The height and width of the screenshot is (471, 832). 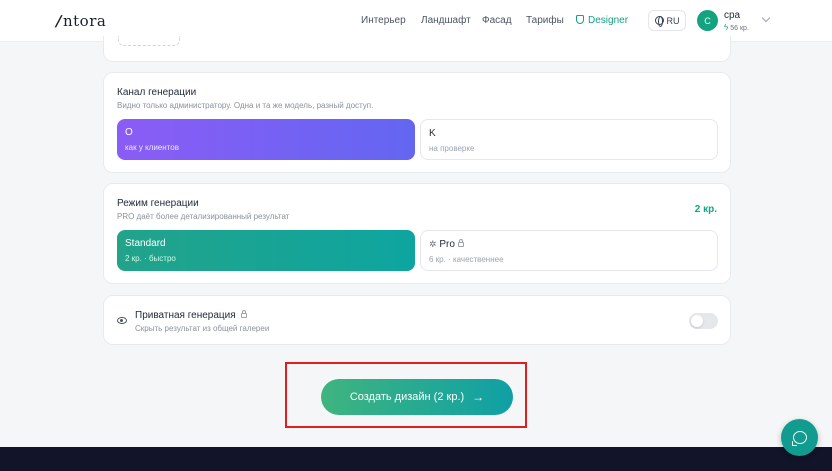 I want to click on nav-designer-label: Designer, so click(x=608, y=20).